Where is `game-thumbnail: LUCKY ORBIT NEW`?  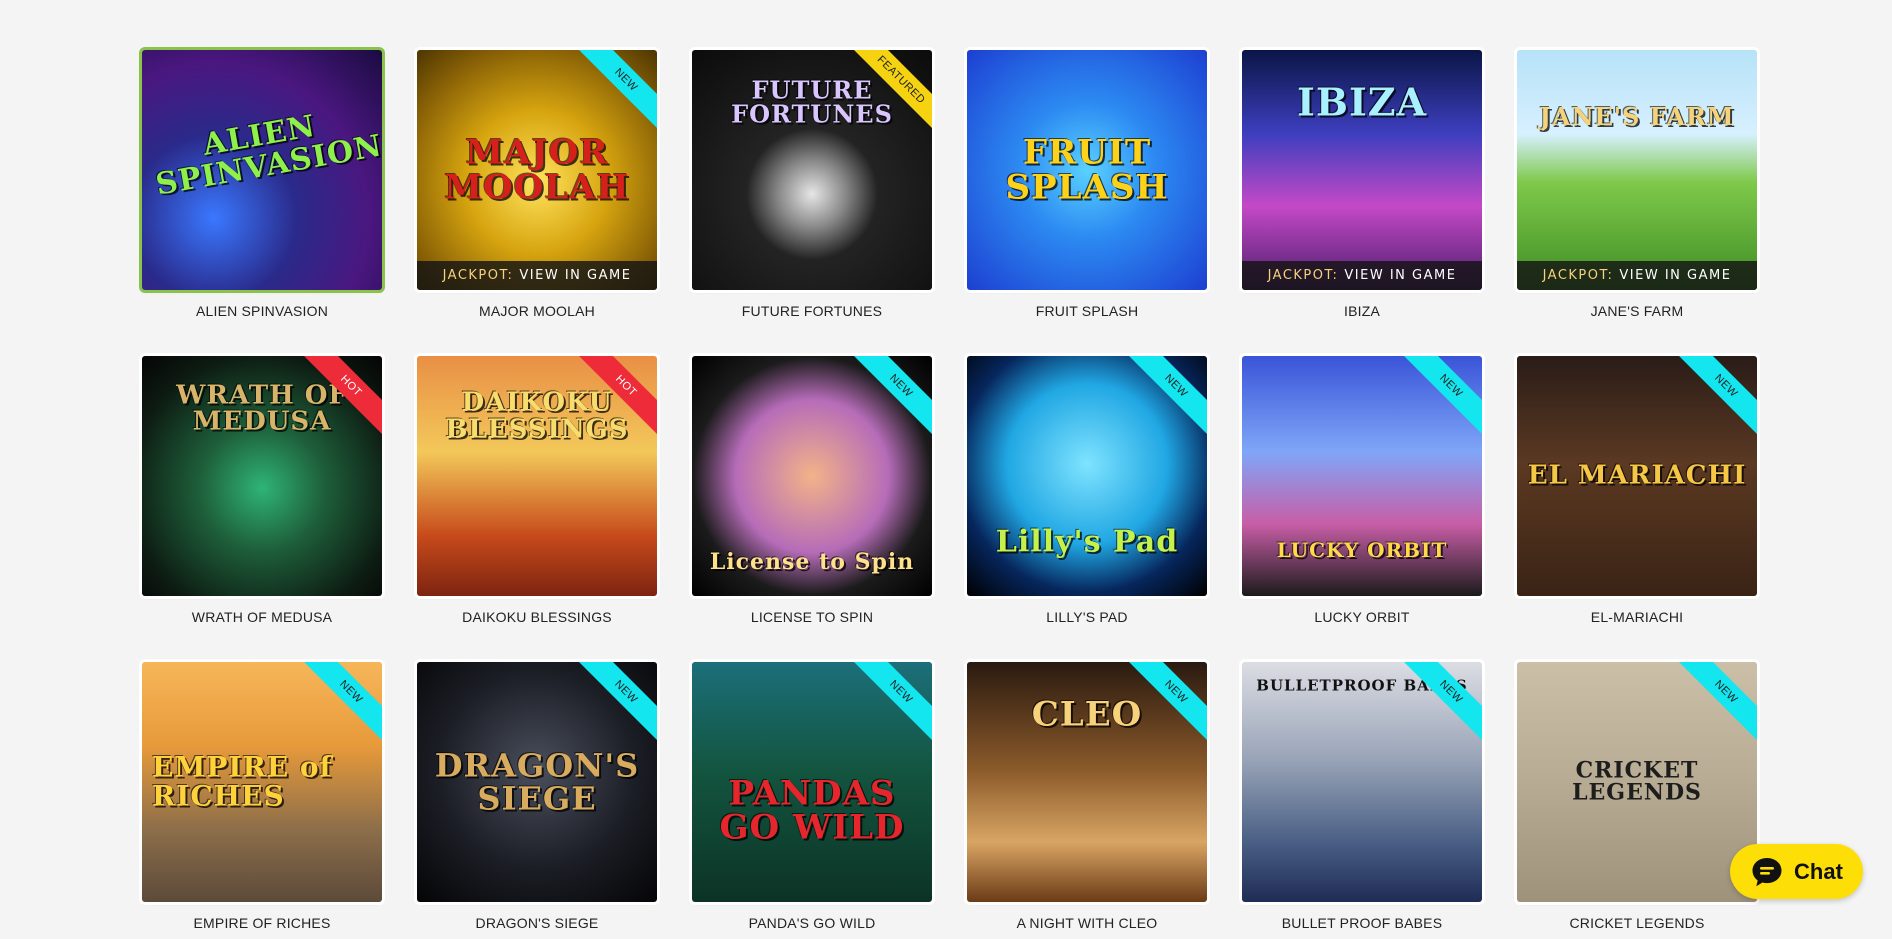 game-thumbnail: LUCKY ORBIT NEW is located at coordinates (1362, 476).